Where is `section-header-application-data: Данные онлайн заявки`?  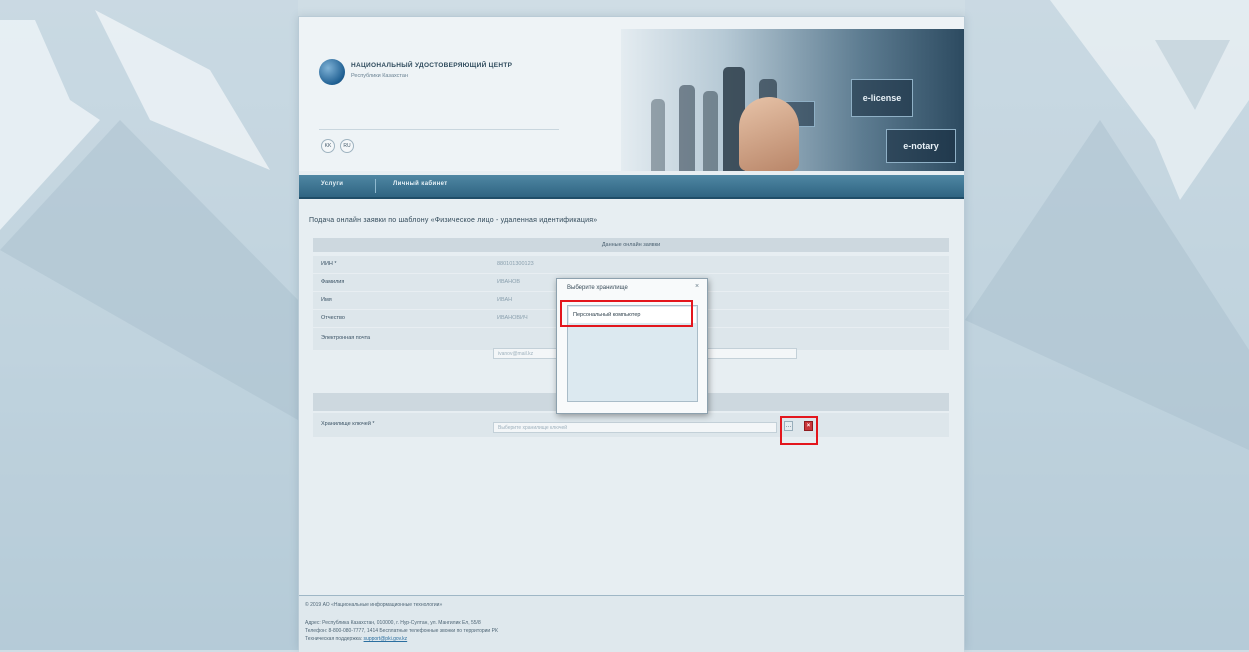 section-header-application-data: Данные онлайн заявки is located at coordinates (631, 245).